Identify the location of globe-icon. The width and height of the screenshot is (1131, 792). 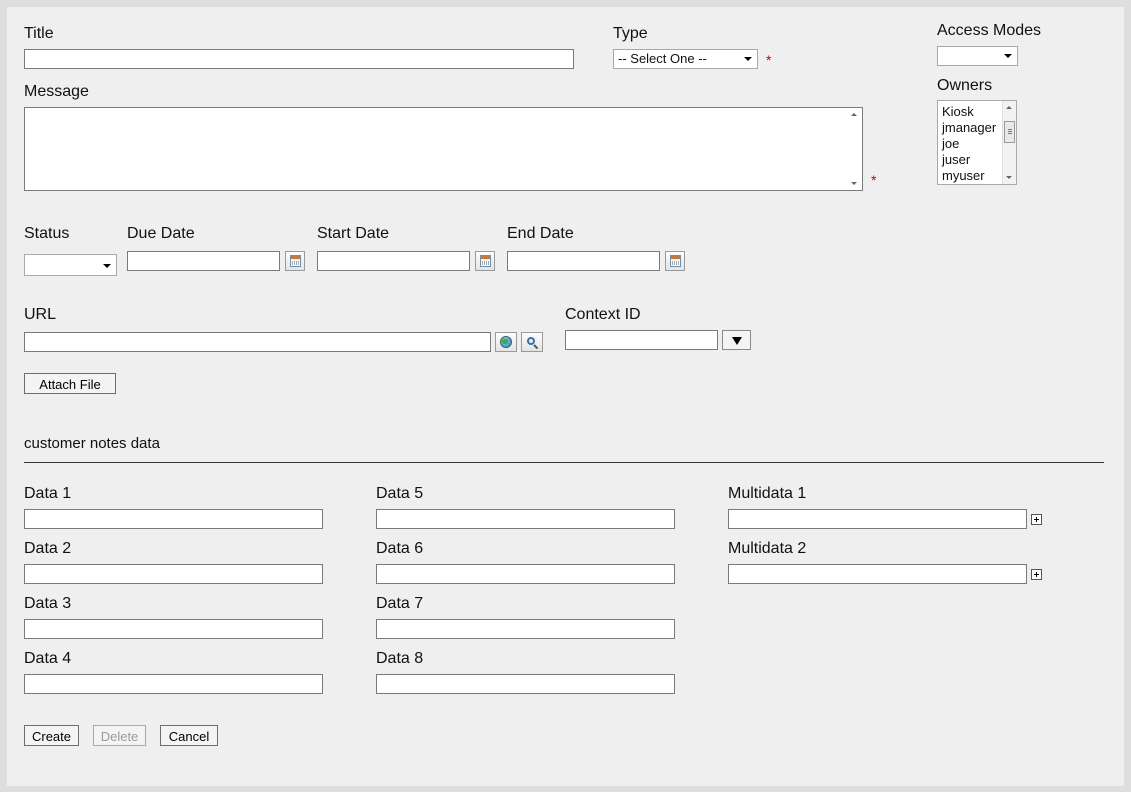
(506, 342).